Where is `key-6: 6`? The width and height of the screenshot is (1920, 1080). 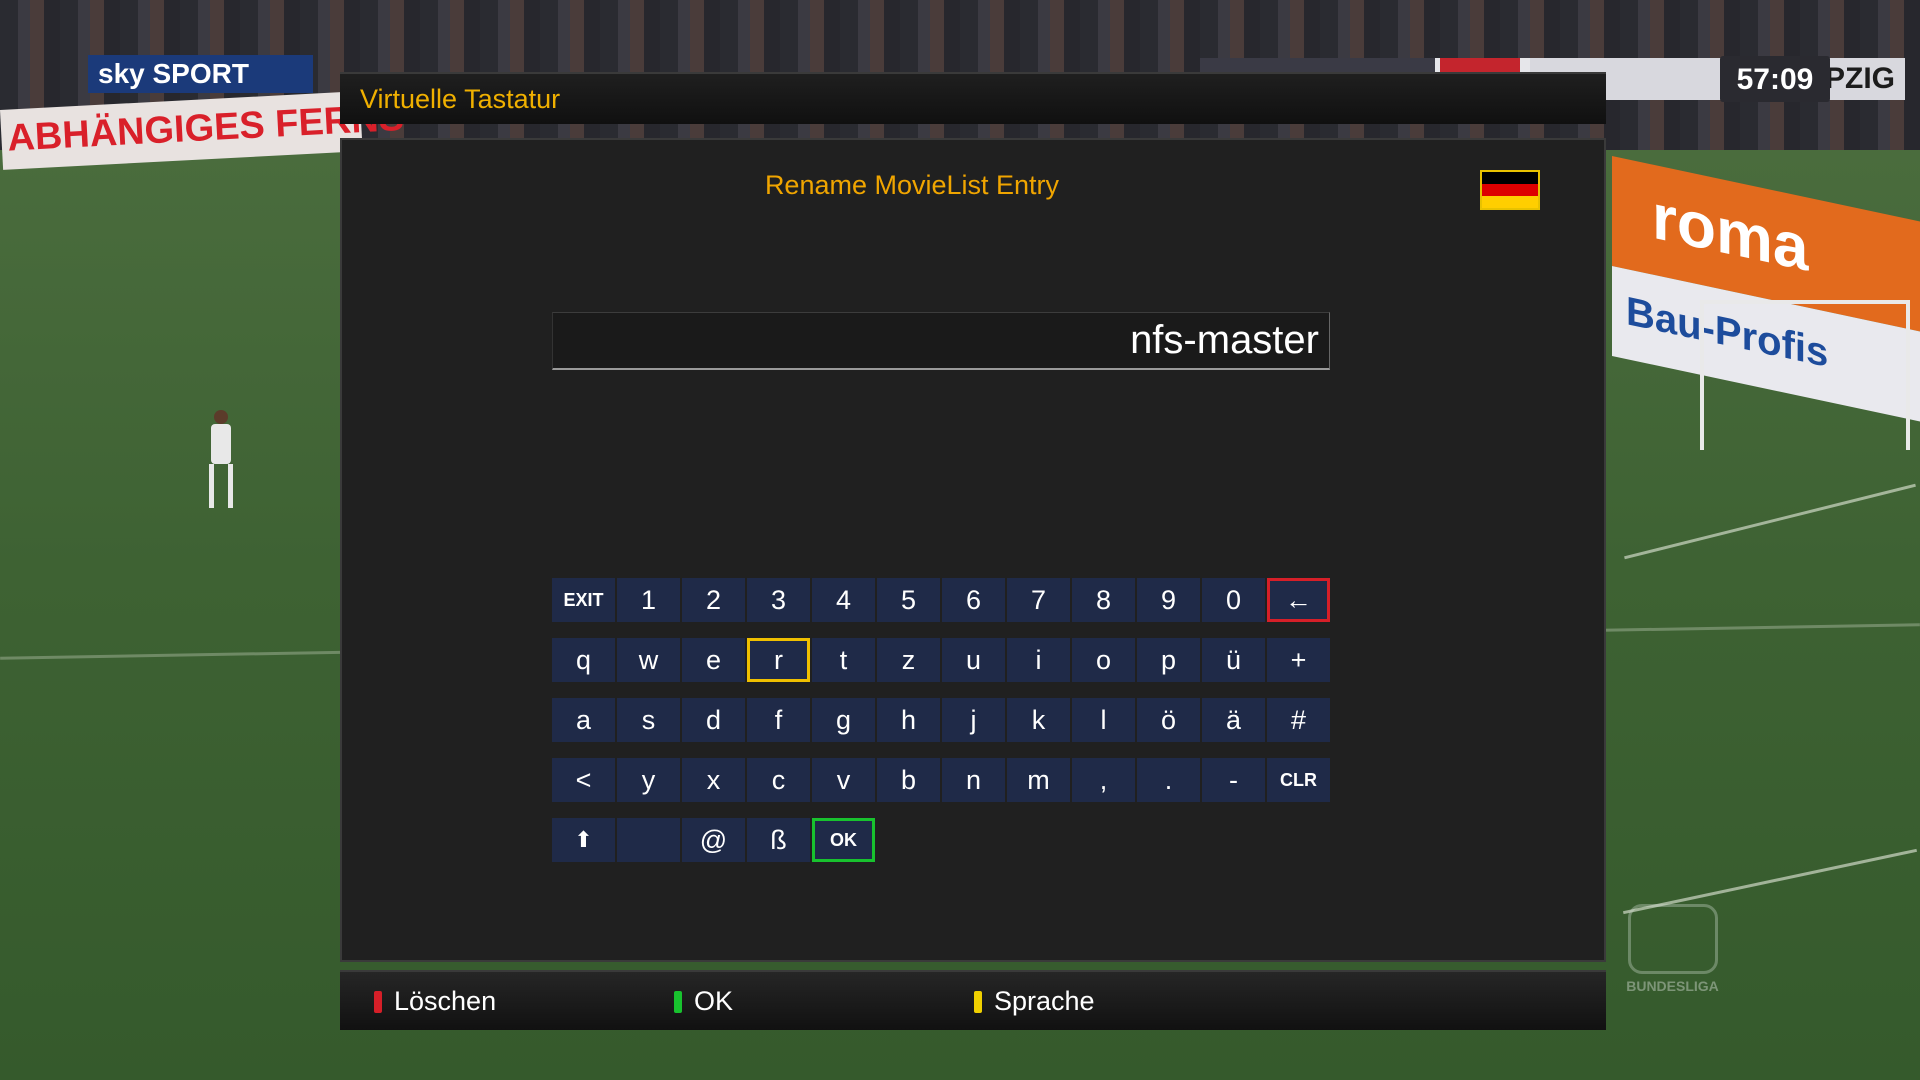
key-6: 6 is located at coordinates (973, 600).